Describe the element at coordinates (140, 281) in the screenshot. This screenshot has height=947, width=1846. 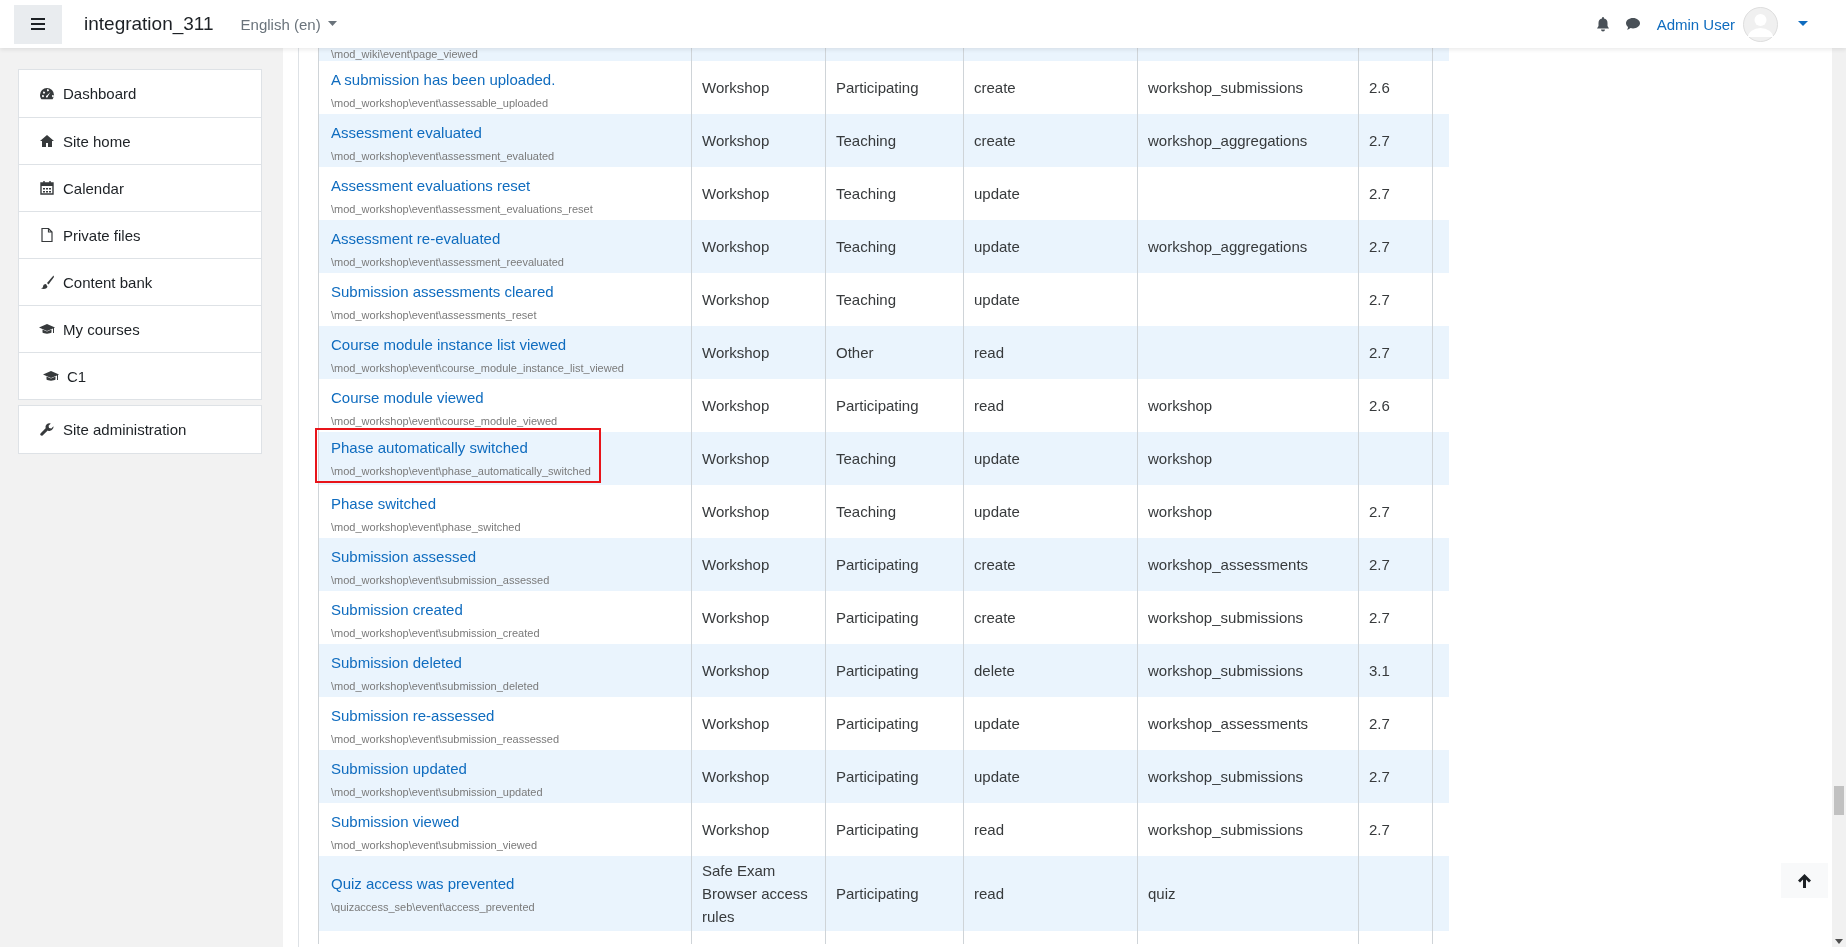
I see `sidebar-item: Content bank` at that location.